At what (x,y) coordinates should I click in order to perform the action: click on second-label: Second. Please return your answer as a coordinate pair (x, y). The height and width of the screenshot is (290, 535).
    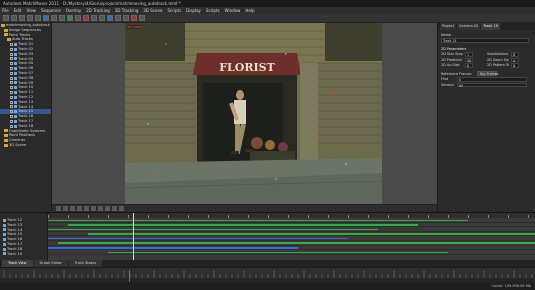
    Looking at the image, I should click on (447, 84).